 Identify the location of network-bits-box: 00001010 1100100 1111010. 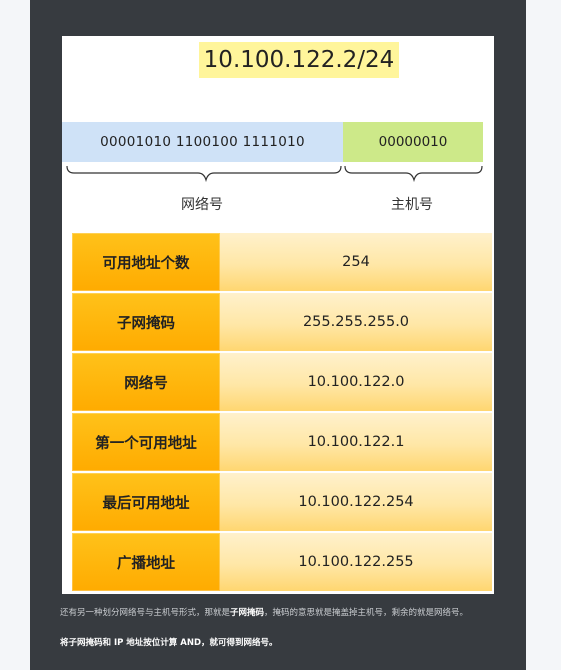
(202, 142).